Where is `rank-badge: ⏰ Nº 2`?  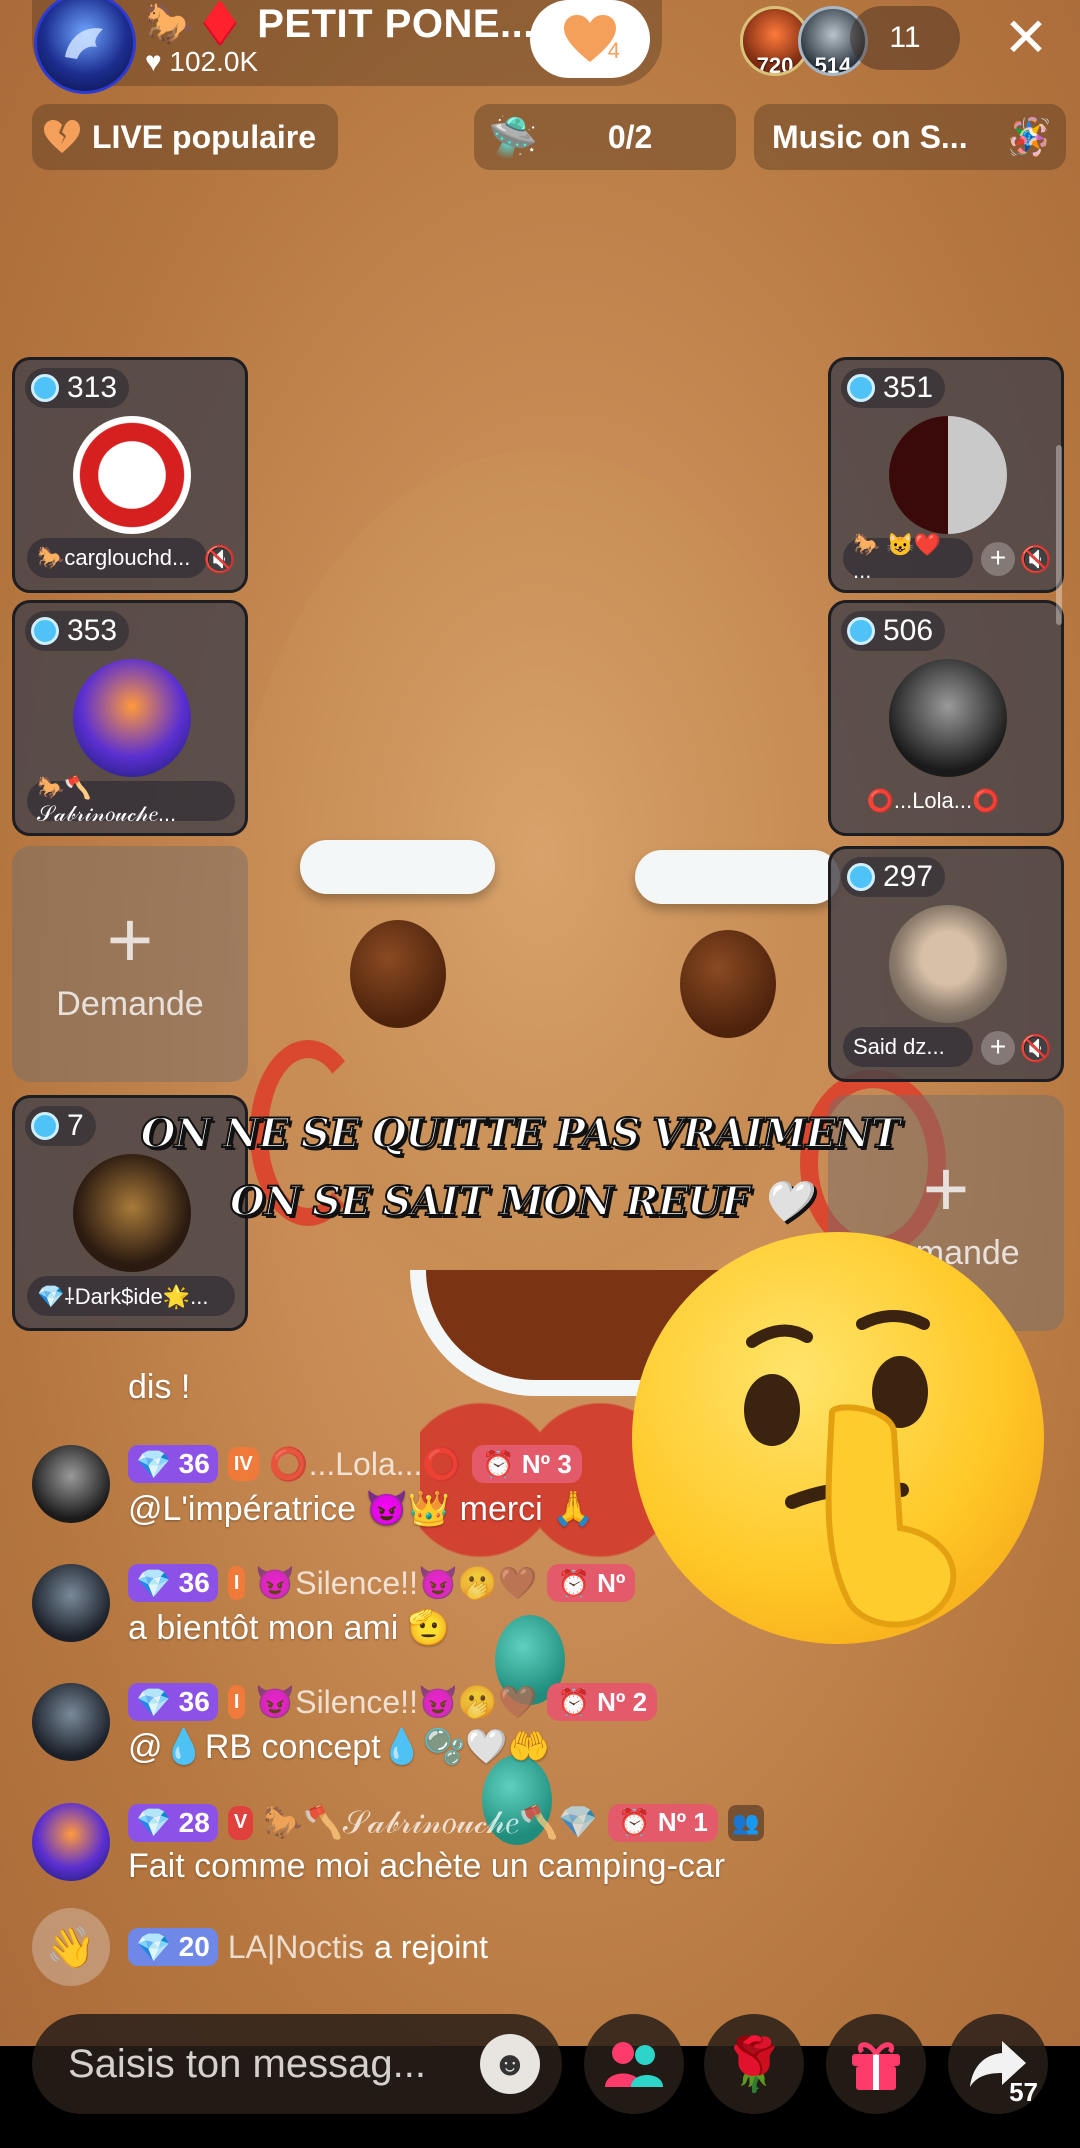 rank-badge: ⏰ Nº 2 is located at coordinates (602, 1702).